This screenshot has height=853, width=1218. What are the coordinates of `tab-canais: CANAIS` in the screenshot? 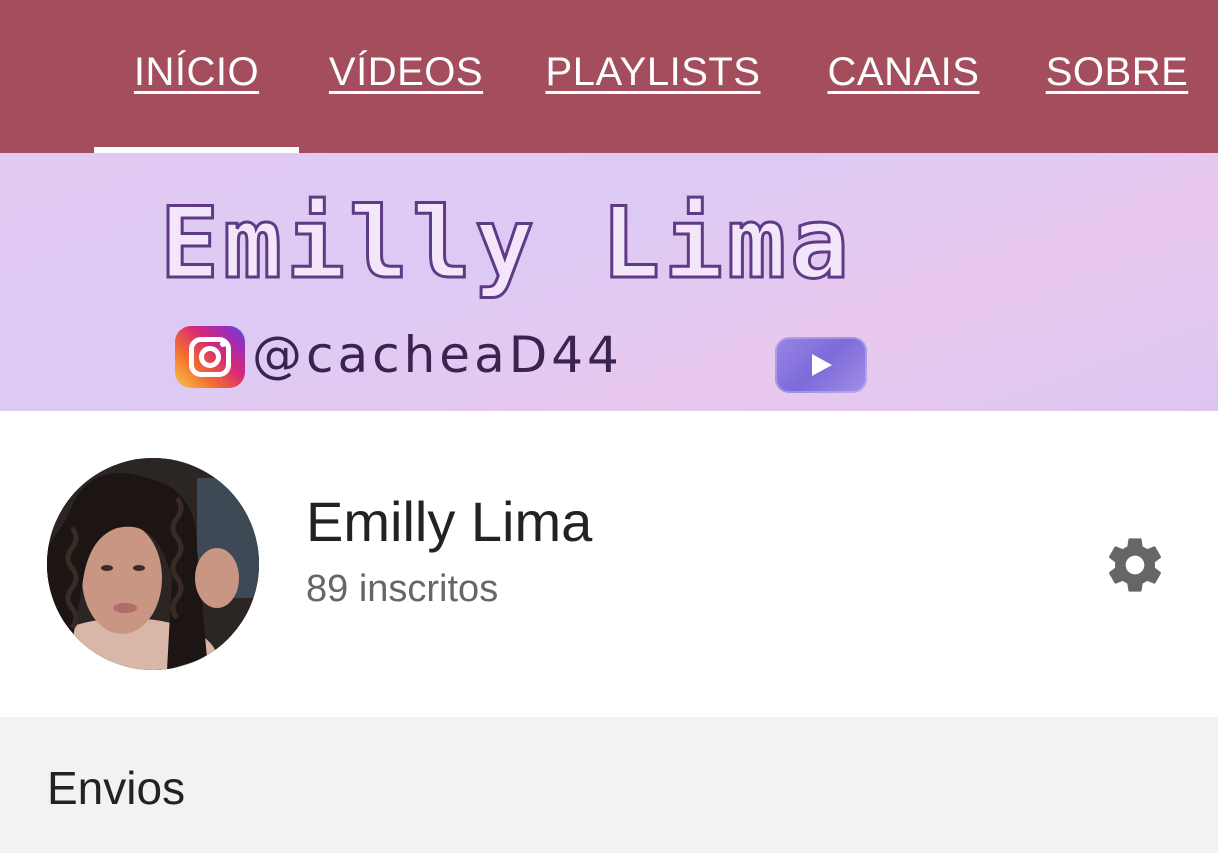 It's located at (903, 76).